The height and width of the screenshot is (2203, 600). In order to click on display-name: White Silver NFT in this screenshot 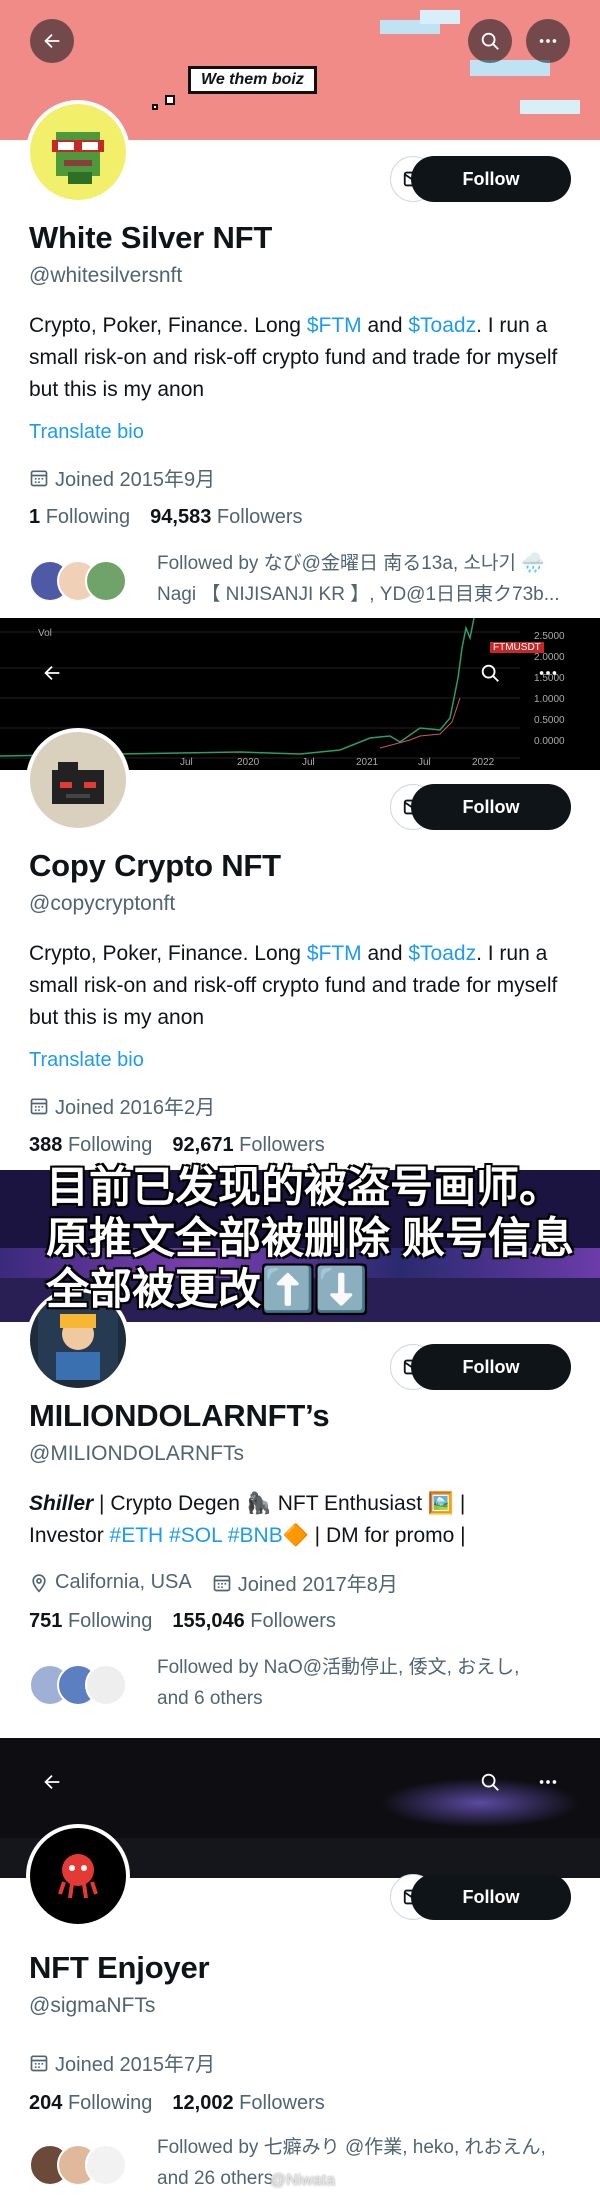, I will do `click(151, 237)`.